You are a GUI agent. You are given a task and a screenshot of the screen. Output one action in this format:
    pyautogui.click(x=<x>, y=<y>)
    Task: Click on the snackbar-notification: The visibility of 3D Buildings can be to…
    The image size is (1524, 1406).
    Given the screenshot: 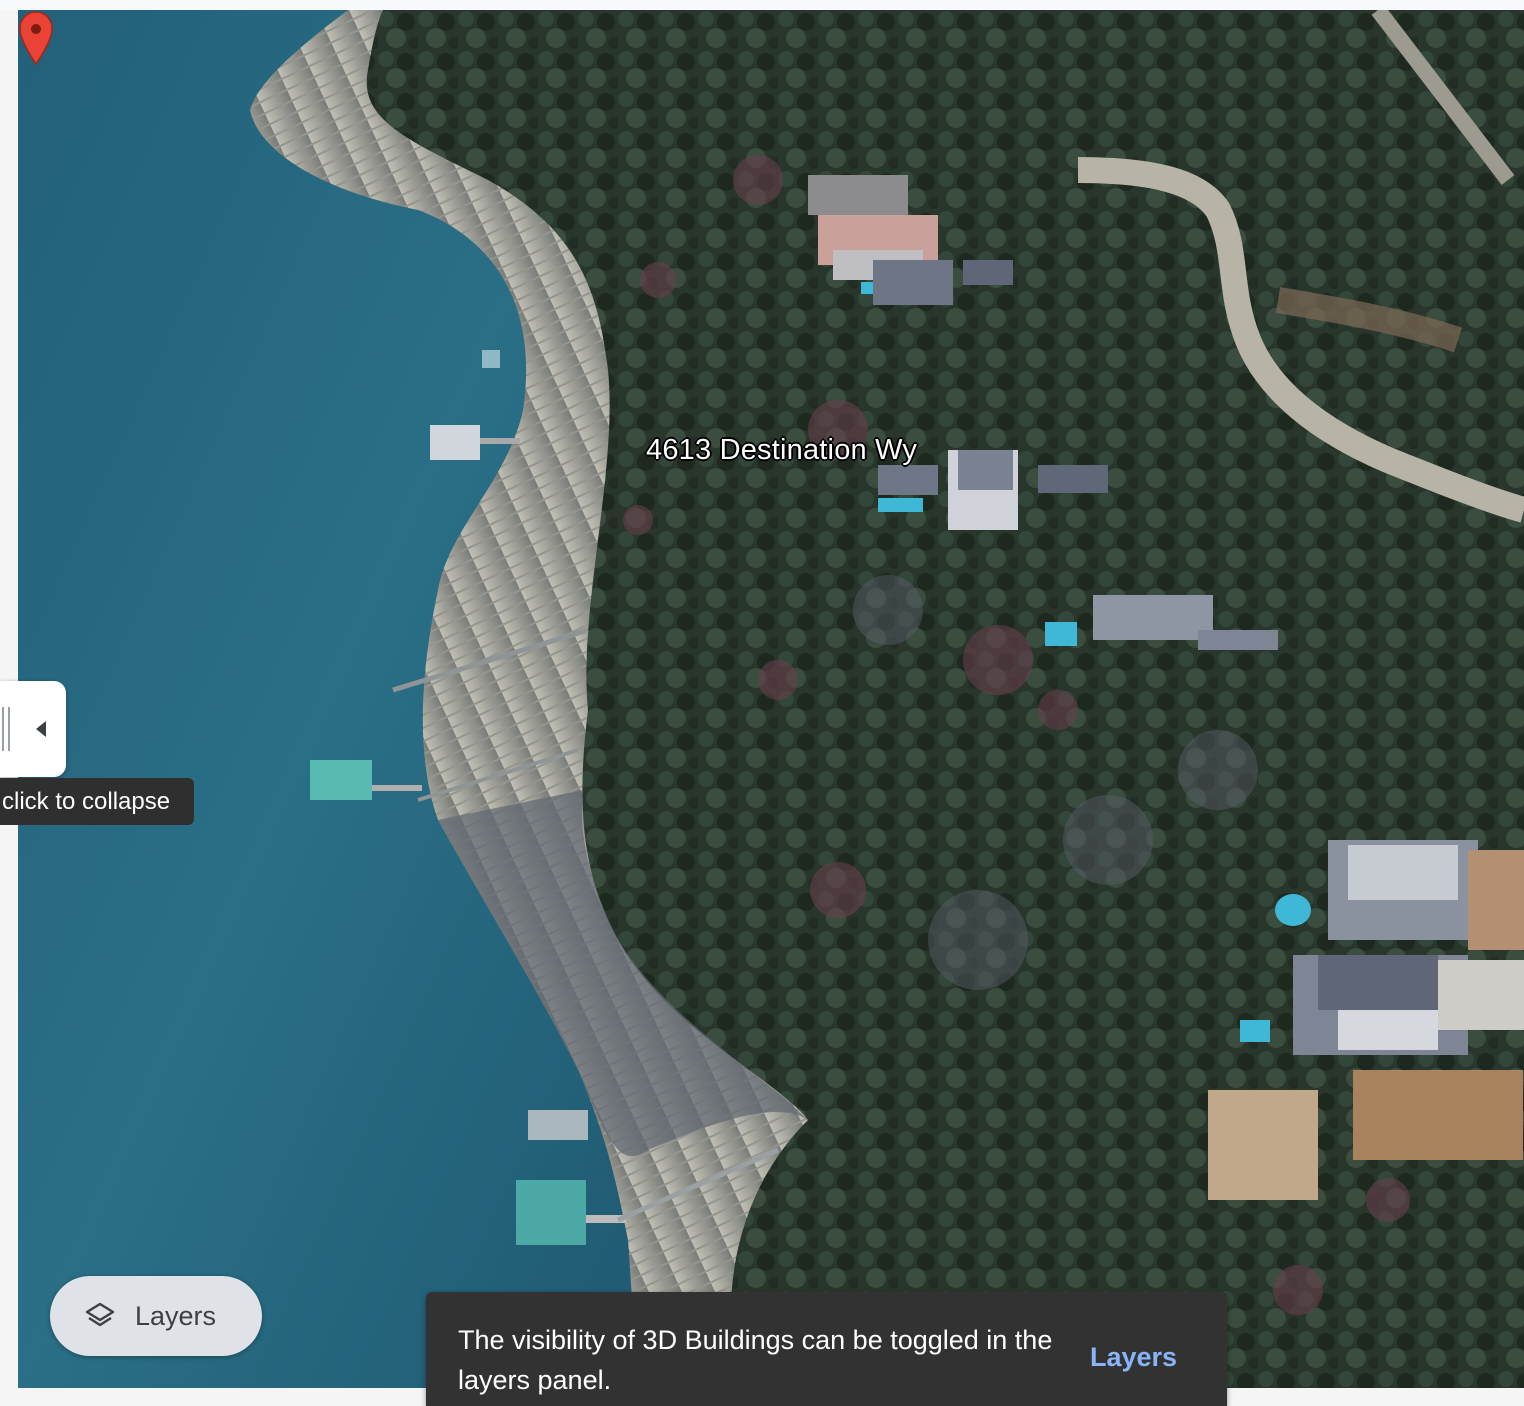 What is the action you would take?
    pyautogui.click(x=826, y=1349)
    